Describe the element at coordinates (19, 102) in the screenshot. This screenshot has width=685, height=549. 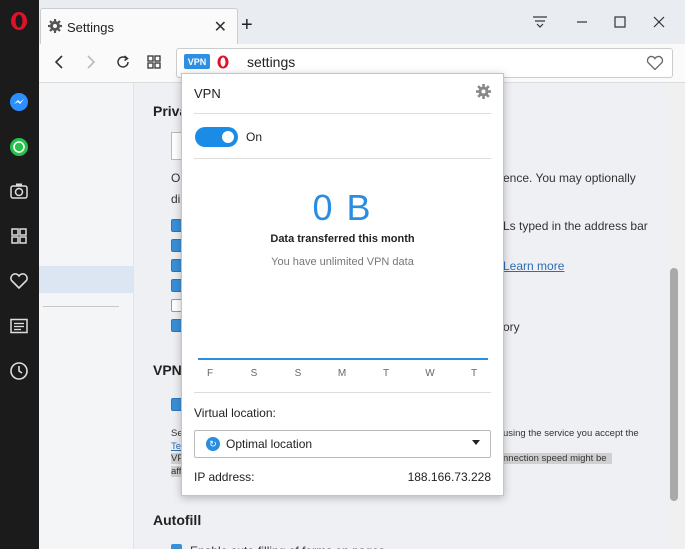
I see `messenger-icon` at that location.